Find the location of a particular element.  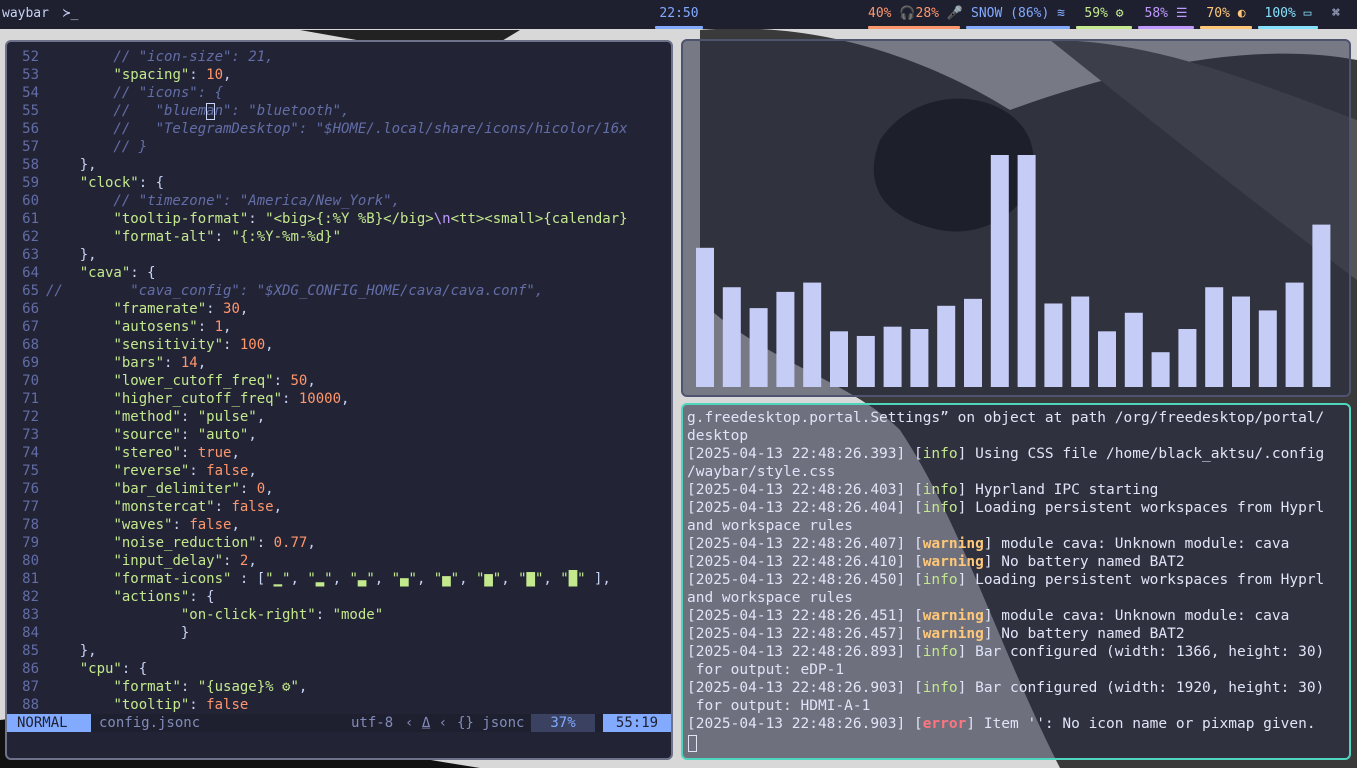

log-line: and workspace rules is located at coordinates (770, 526).